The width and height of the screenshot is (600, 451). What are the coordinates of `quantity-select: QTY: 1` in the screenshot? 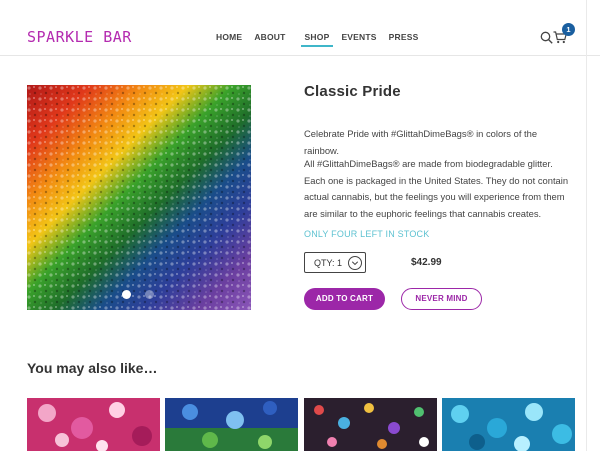 It's located at (335, 262).